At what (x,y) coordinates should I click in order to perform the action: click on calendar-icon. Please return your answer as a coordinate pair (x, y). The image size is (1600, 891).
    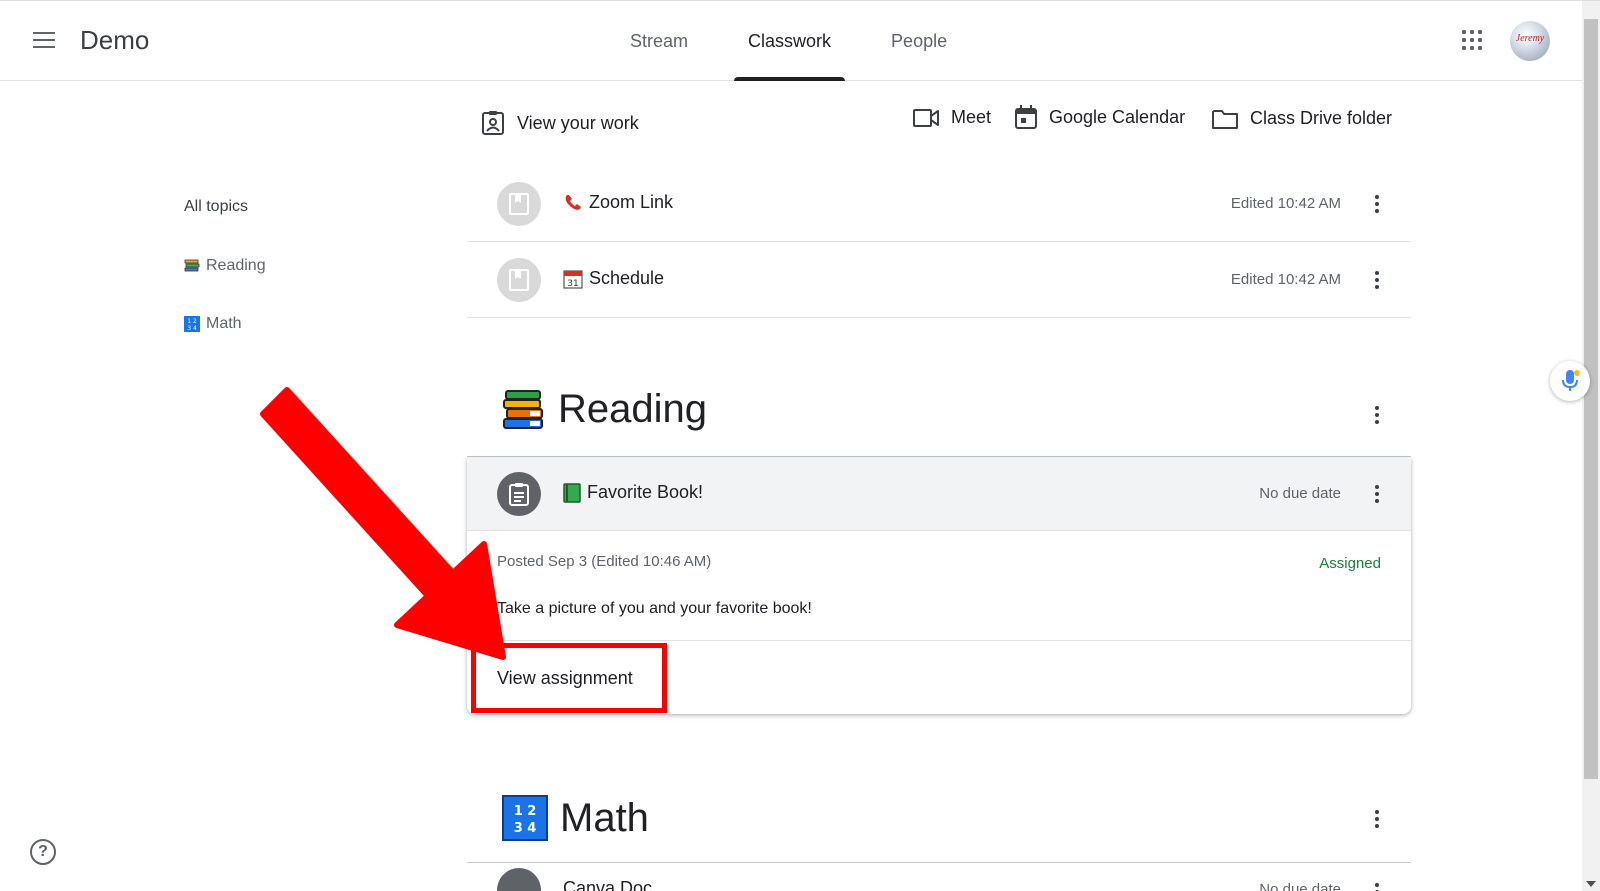
    Looking at the image, I should click on (1026, 117).